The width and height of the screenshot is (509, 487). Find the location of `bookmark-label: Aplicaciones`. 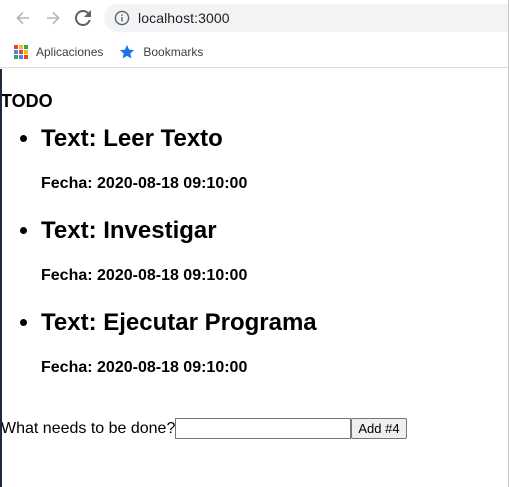

bookmark-label: Aplicaciones is located at coordinates (70, 51).